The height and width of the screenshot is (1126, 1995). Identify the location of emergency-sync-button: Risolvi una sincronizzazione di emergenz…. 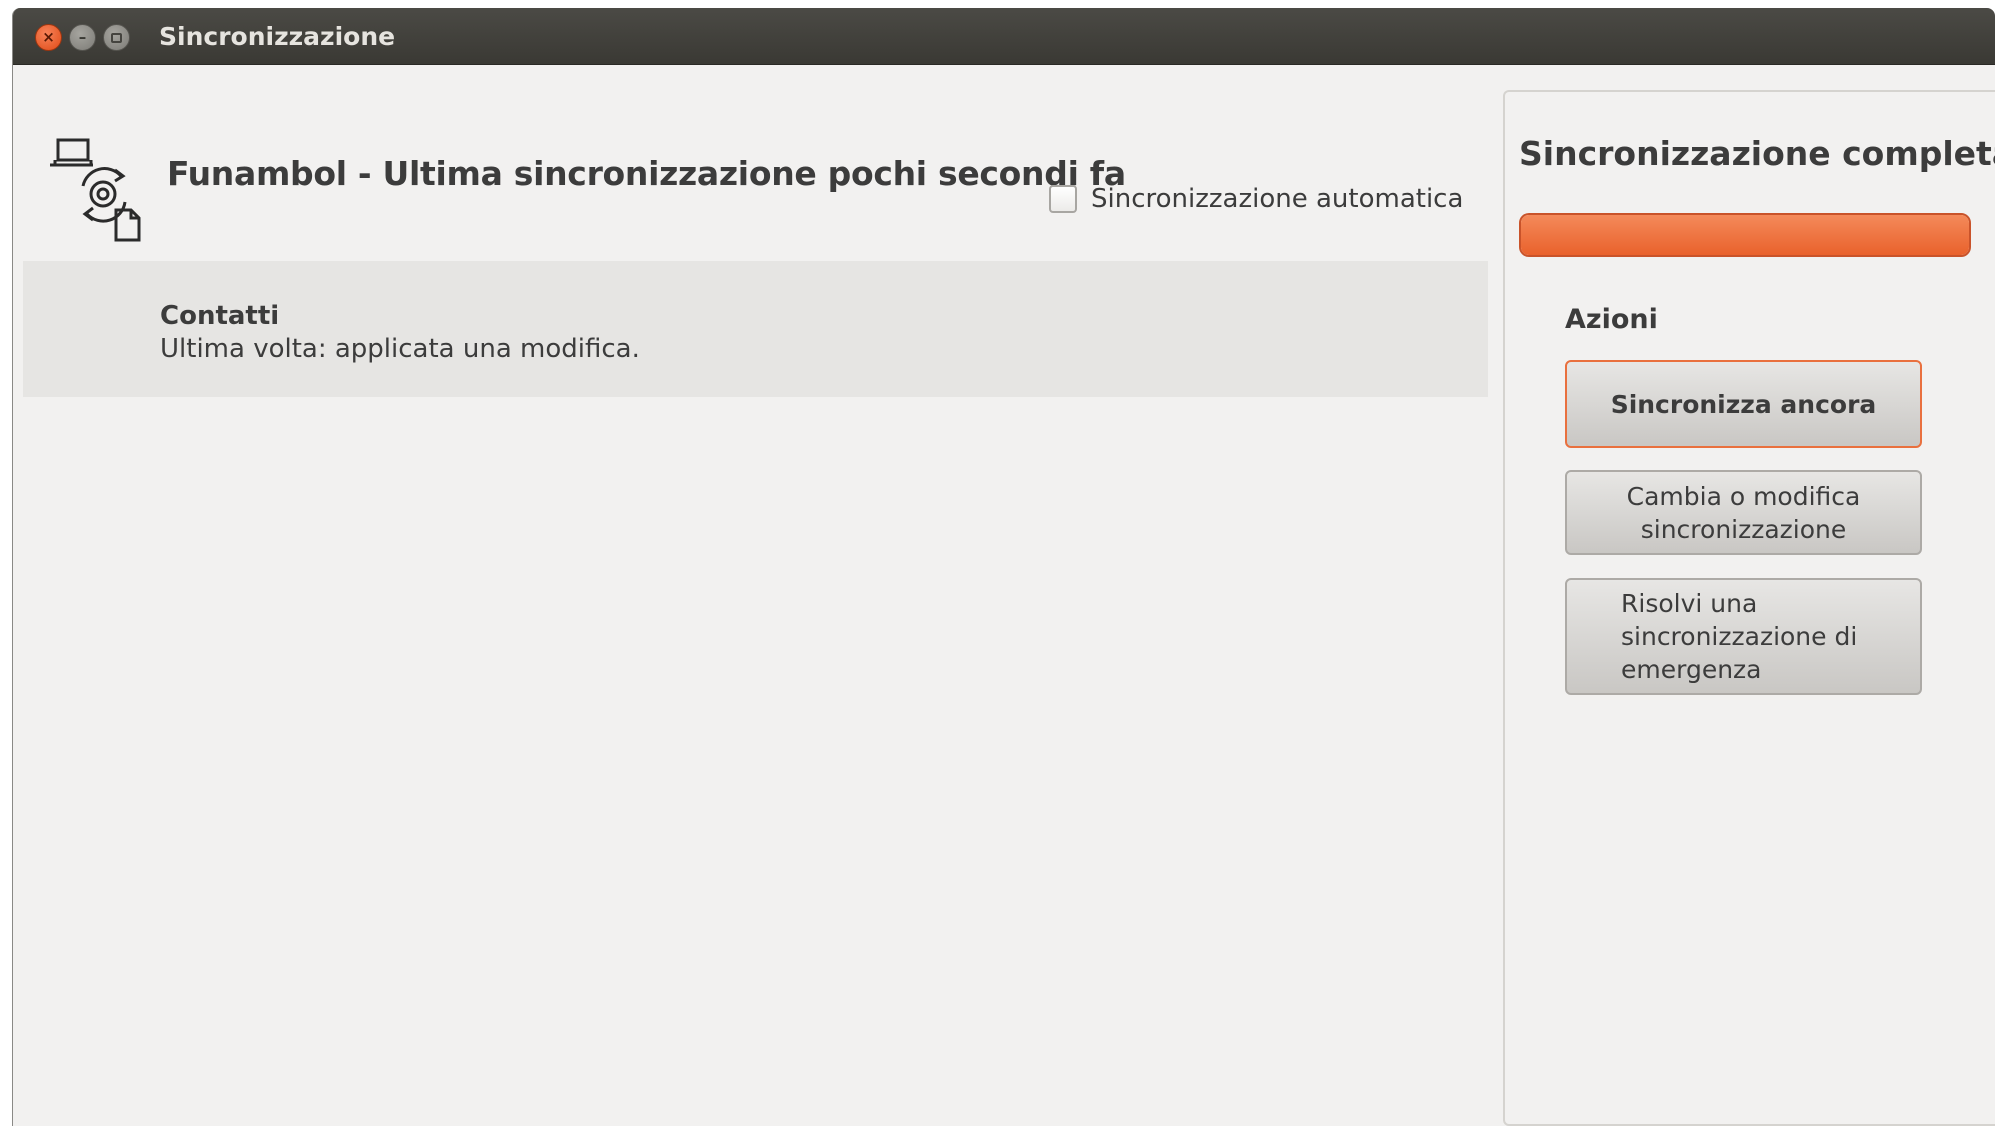
(1743, 636).